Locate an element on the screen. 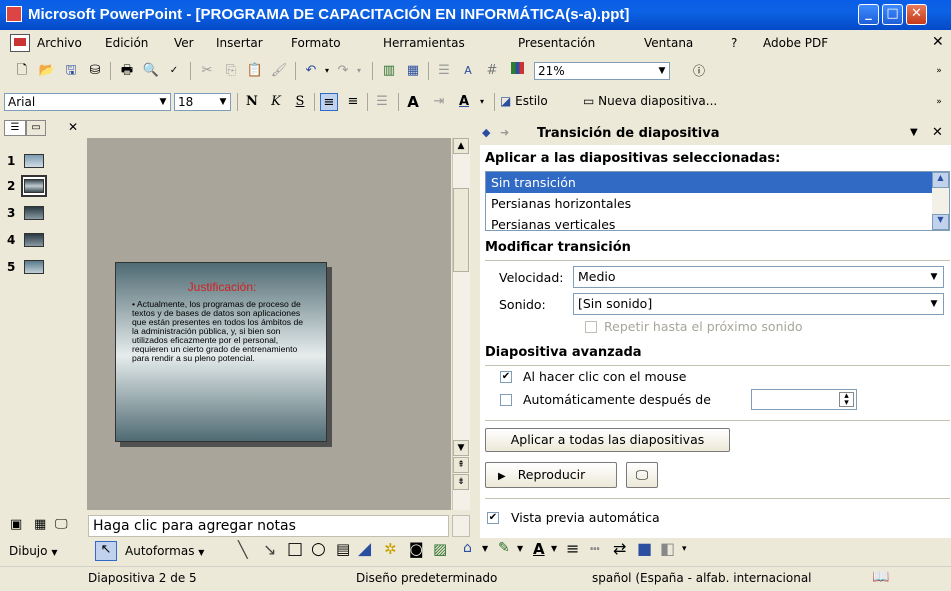 The height and width of the screenshot is (591, 951). font-color-dropdown-icon: ▾ is located at coordinates (482, 102).